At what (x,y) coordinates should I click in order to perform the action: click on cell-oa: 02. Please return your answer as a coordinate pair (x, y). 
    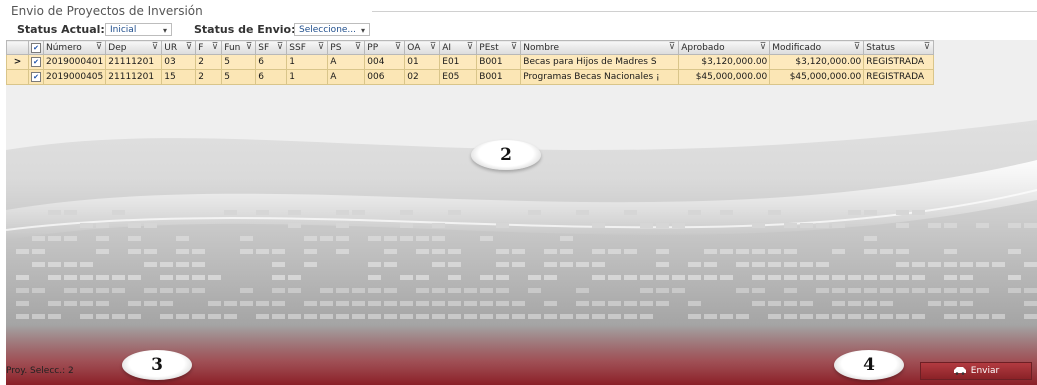
    Looking at the image, I should click on (422, 77).